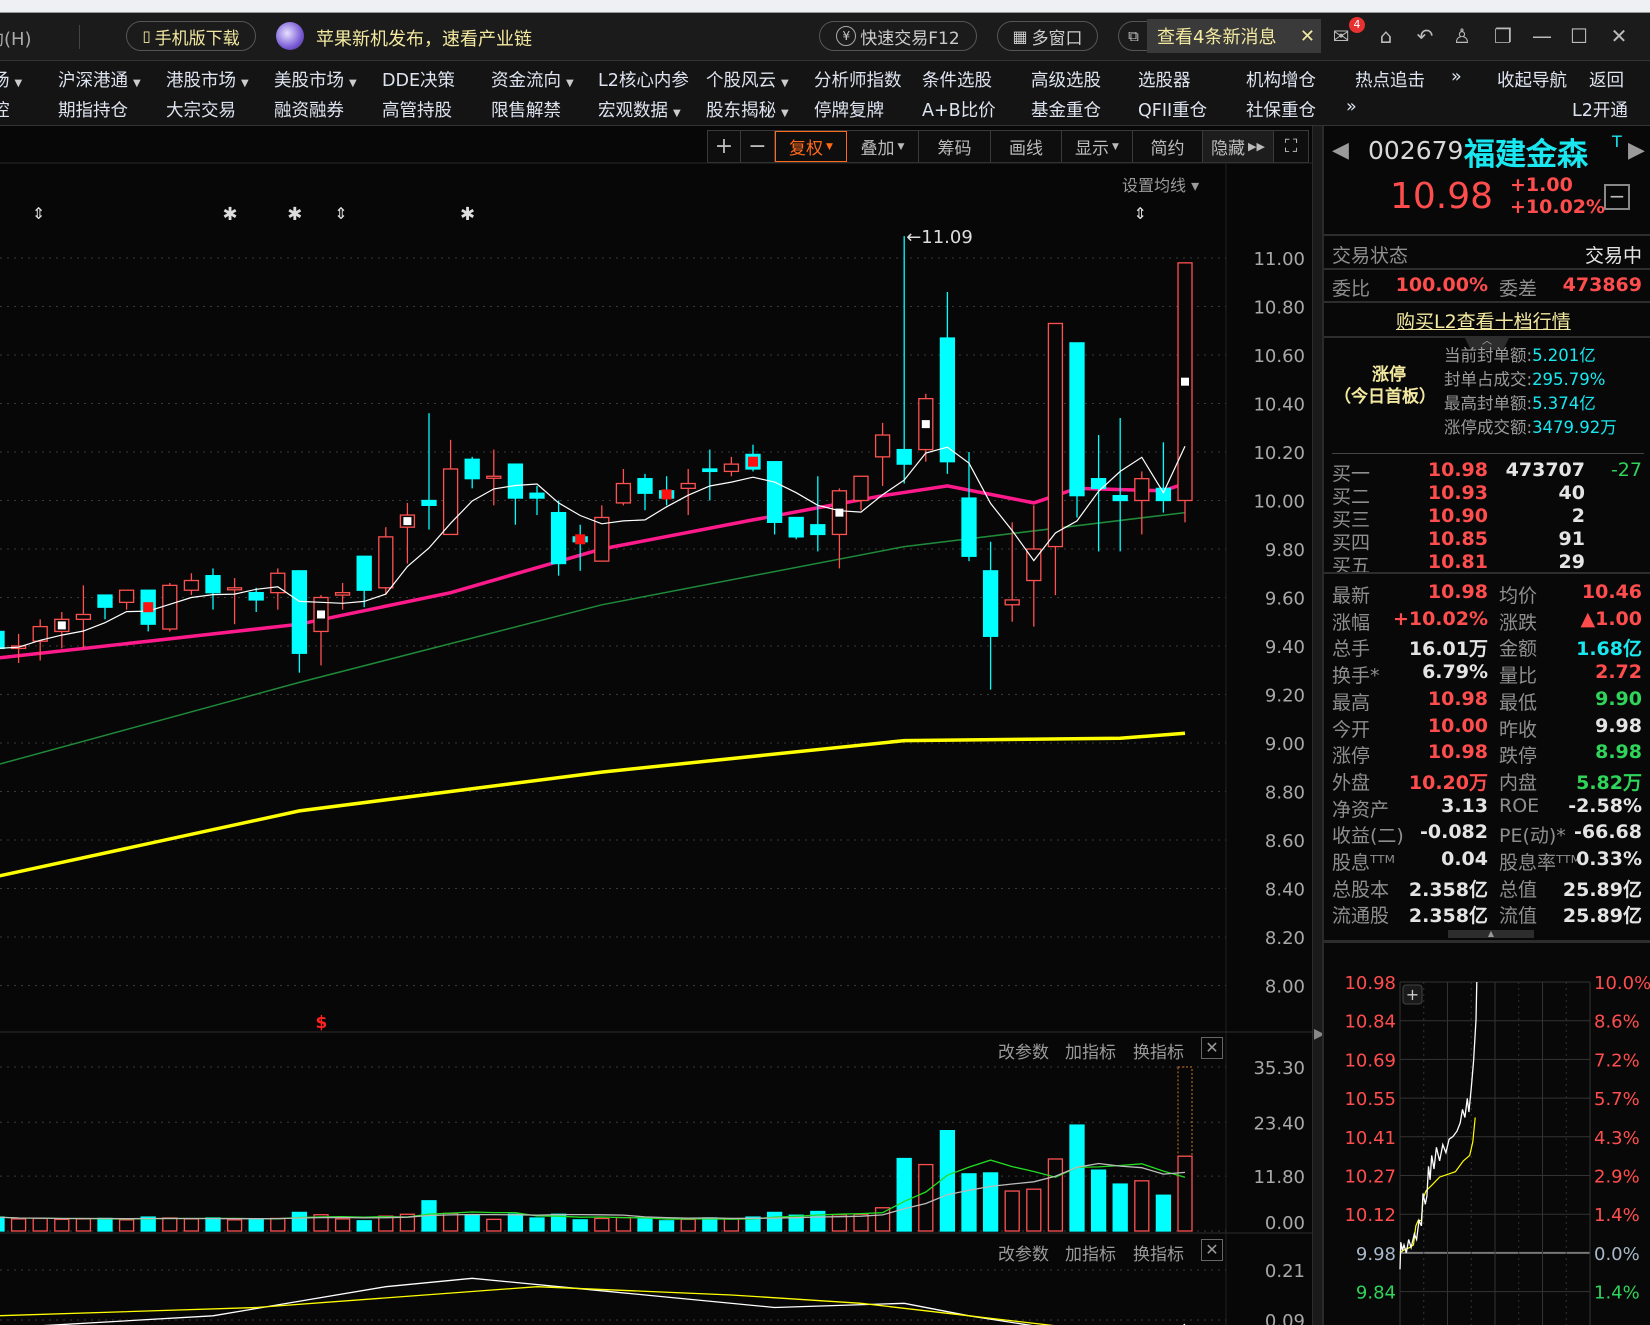 The height and width of the screenshot is (1325, 1650). Describe the element at coordinates (1090, 1252) in the screenshot. I see `add-indicator-button-2: 加指标` at that location.